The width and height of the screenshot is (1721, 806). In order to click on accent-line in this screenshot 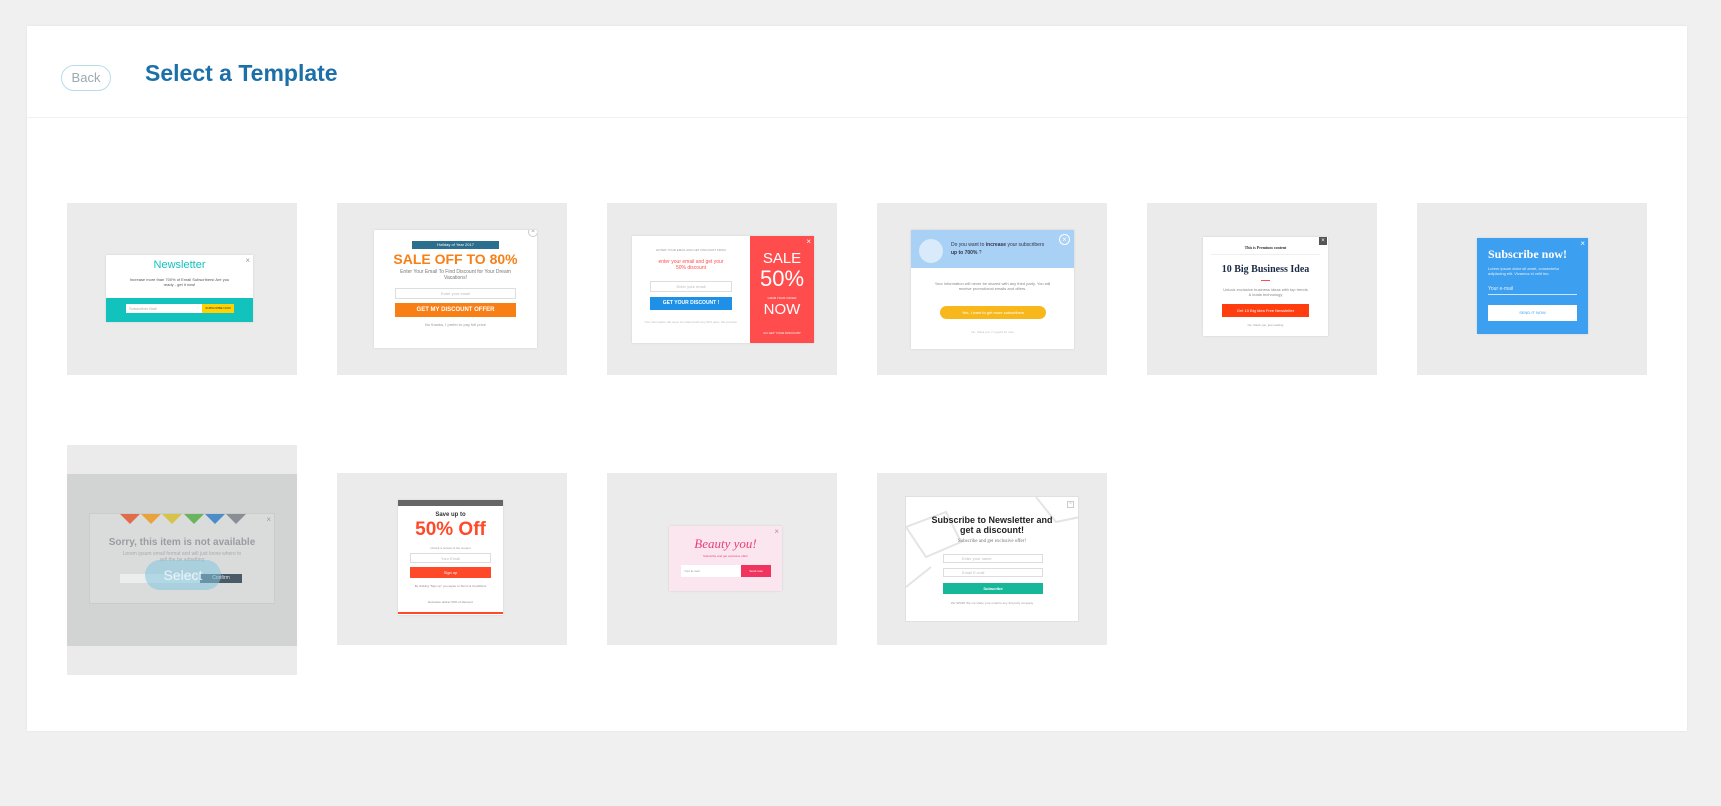, I will do `click(1265, 280)`.